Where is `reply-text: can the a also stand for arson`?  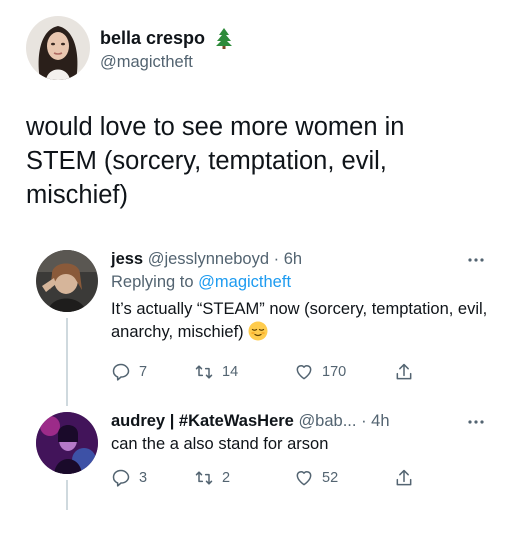 reply-text: can the a also stand for arson is located at coordinates (220, 444).